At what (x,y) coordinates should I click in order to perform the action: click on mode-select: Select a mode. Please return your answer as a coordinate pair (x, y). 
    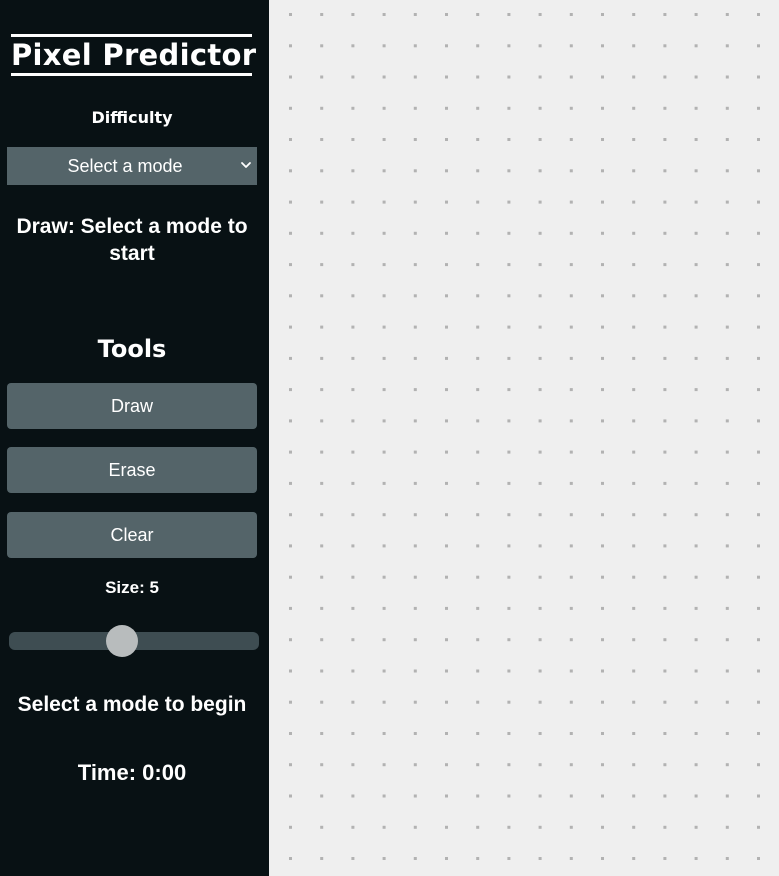
    Looking at the image, I should click on (132, 166).